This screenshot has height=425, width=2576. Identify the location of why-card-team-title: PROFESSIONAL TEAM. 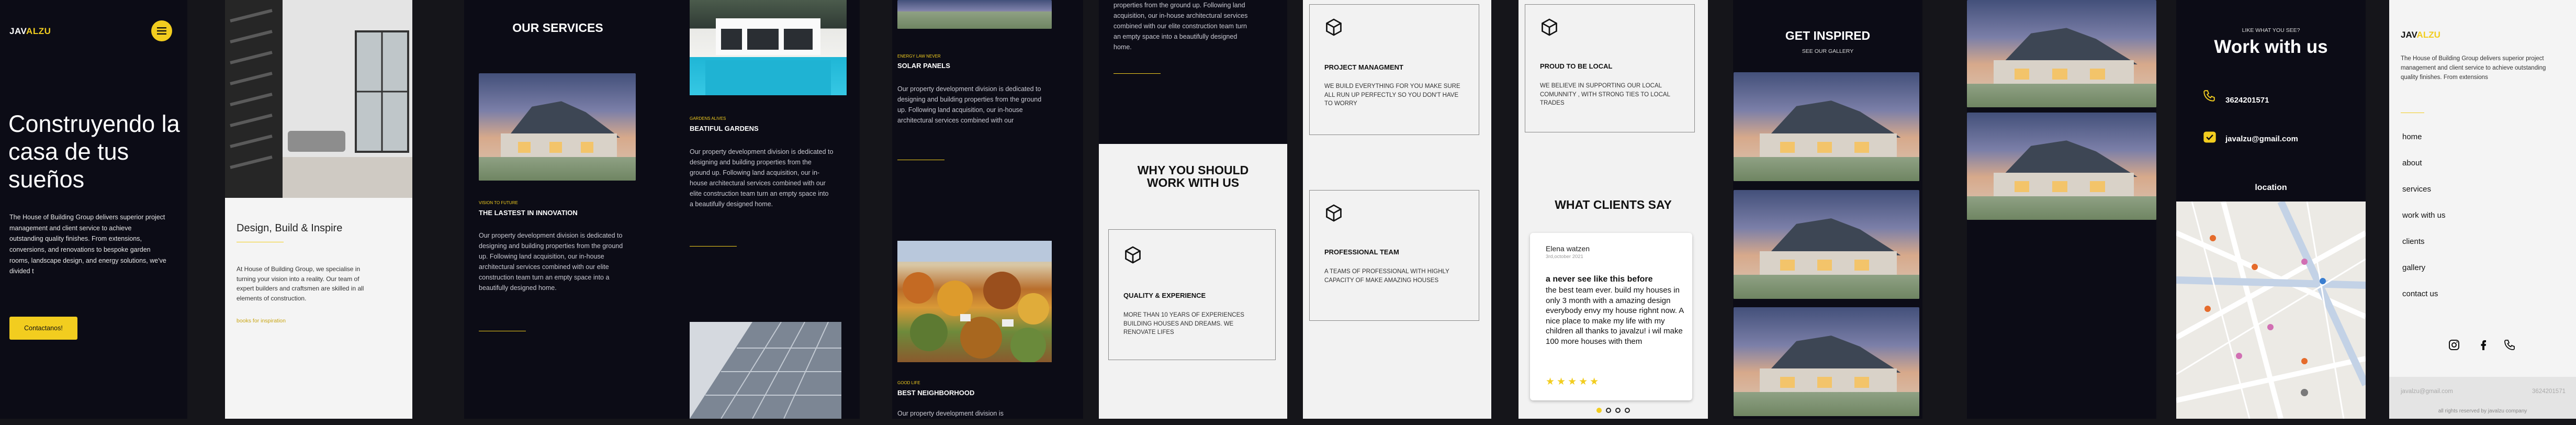
(1361, 252).